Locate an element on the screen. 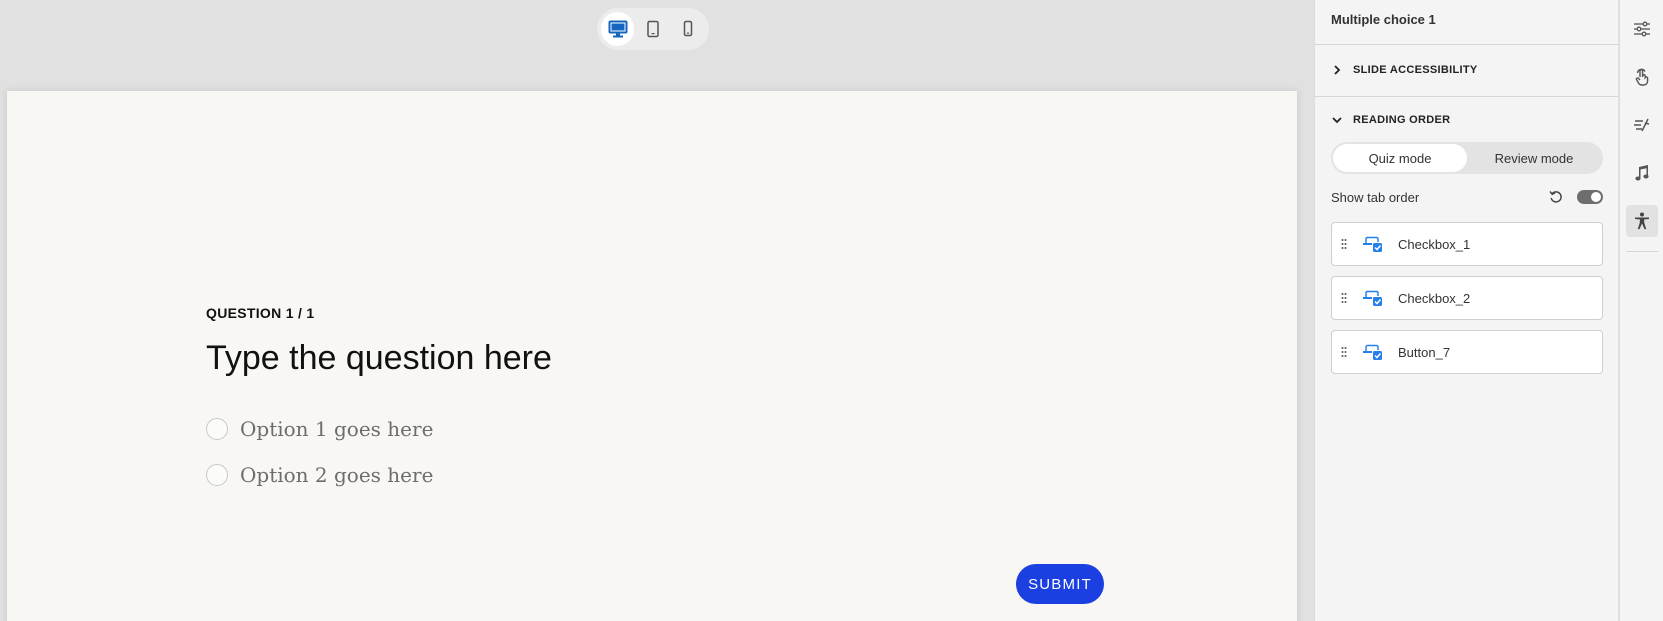  rail-divider is located at coordinates (1642, 251).